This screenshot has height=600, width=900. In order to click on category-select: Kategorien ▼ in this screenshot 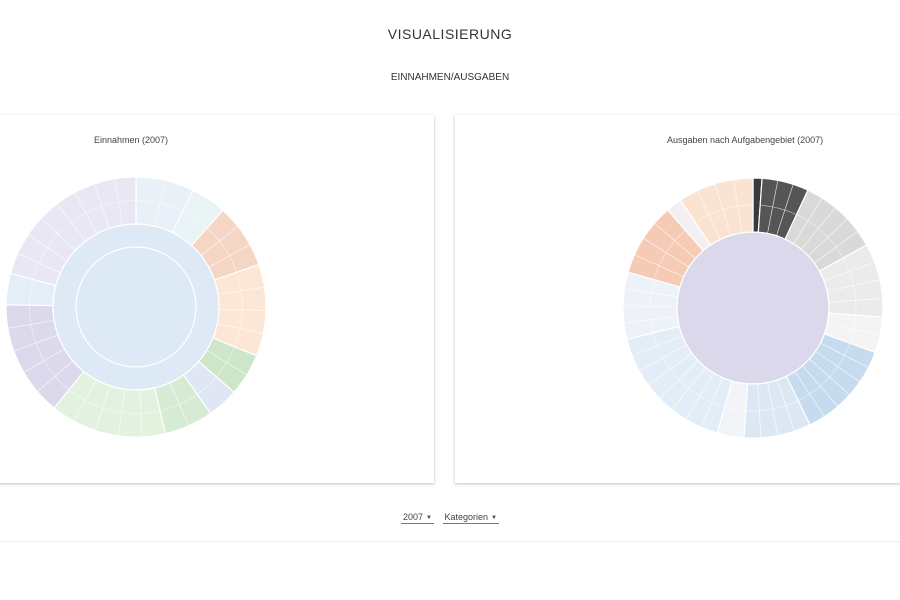, I will do `click(470, 518)`.